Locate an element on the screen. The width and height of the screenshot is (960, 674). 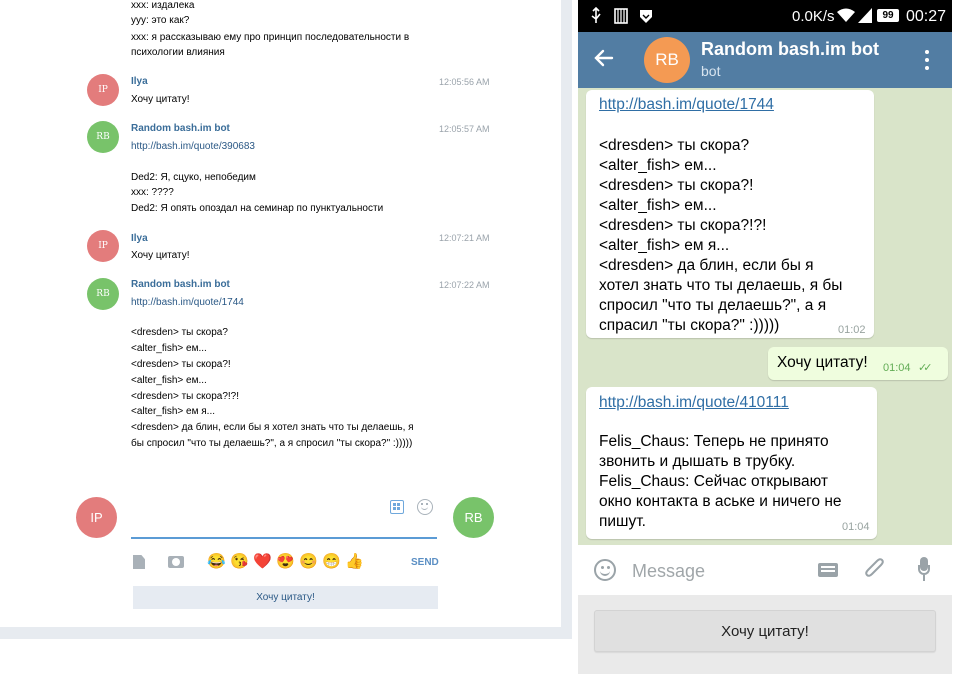
chat-subtitle: bot is located at coordinates (711, 71).